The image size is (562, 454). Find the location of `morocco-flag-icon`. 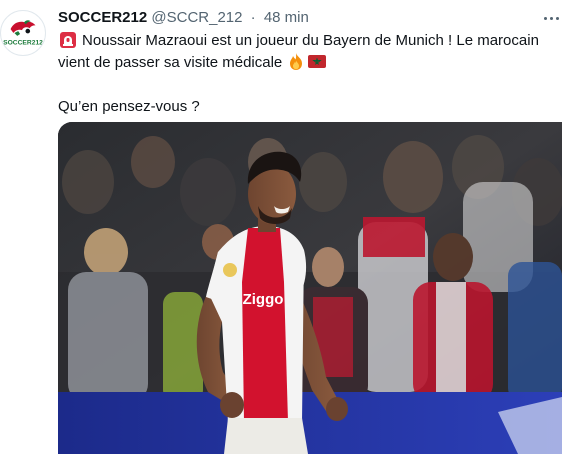

morocco-flag-icon is located at coordinates (317, 61).